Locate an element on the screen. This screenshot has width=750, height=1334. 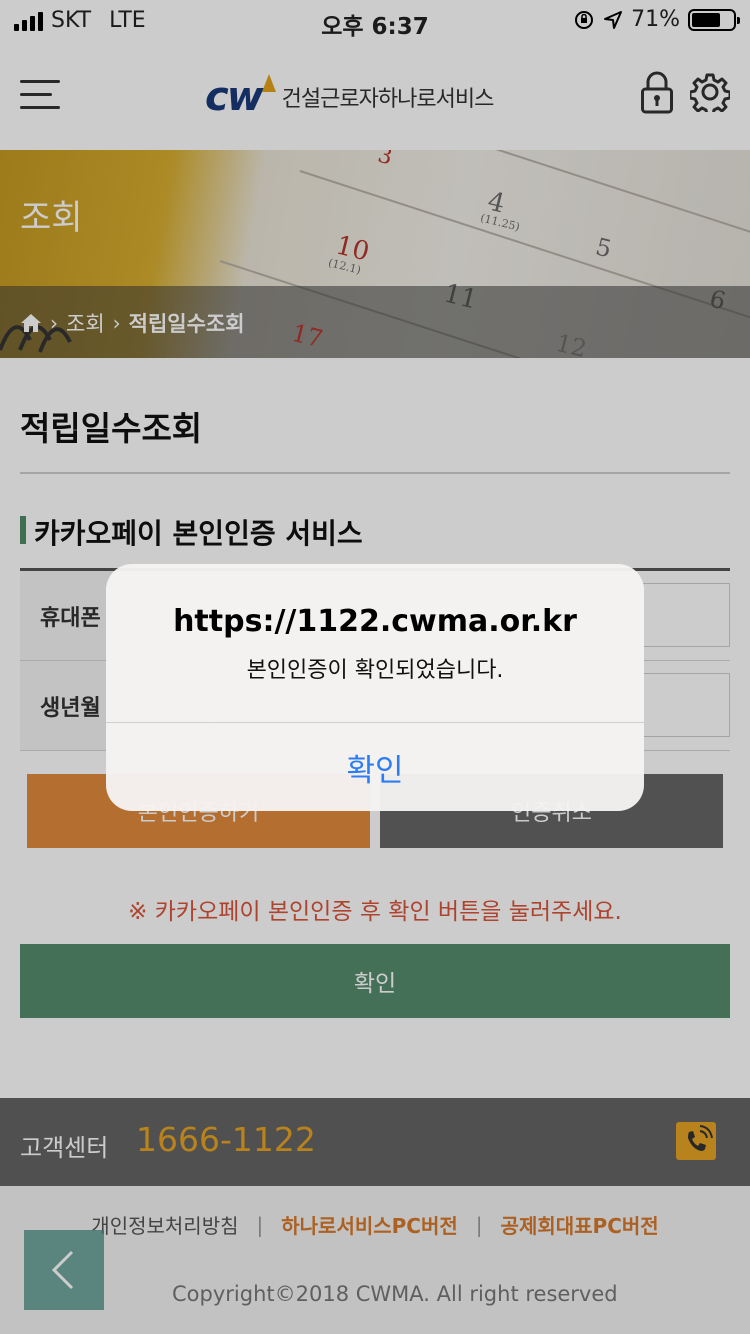
alert-message: 본인인증이 확인되었습니다. is located at coordinates (375, 670).